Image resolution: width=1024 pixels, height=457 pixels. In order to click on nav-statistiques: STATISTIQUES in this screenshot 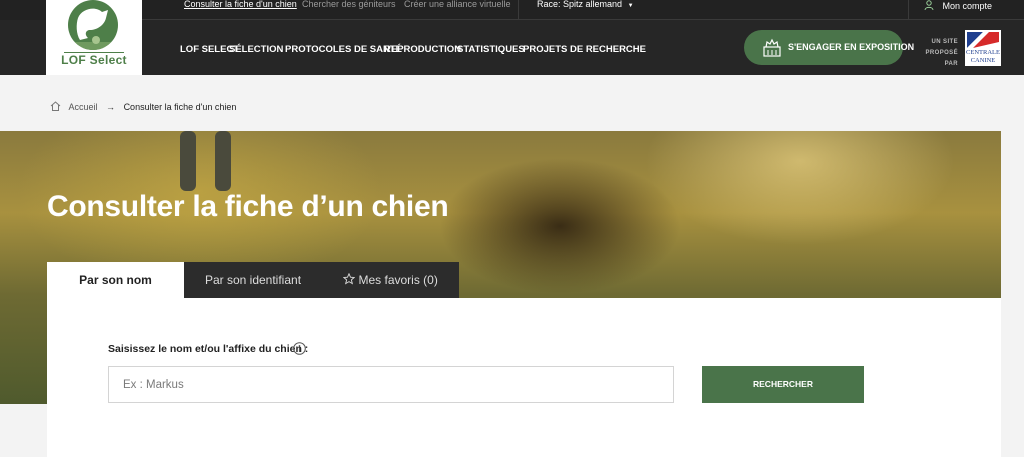, I will do `click(491, 49)`.